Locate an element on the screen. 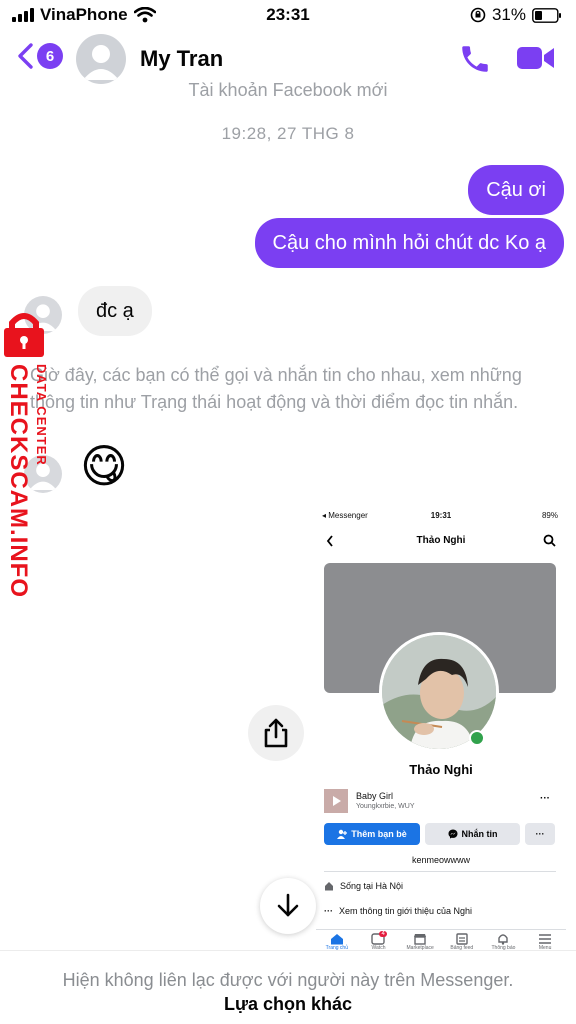 The width and height of the screenshot is (576, 1024). contact-avatar is located at coordinates (101, 59).